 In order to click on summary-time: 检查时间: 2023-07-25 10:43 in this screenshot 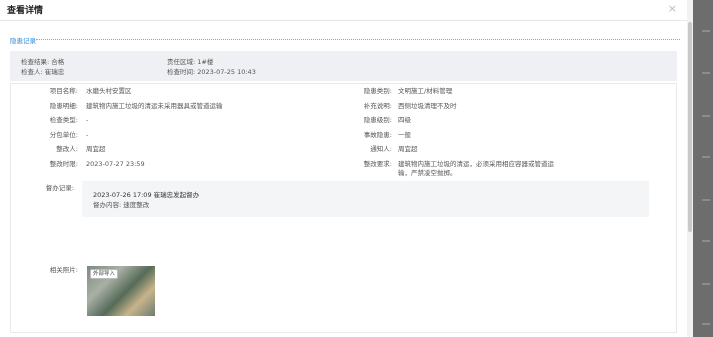, I will do `click(211, 72)`.